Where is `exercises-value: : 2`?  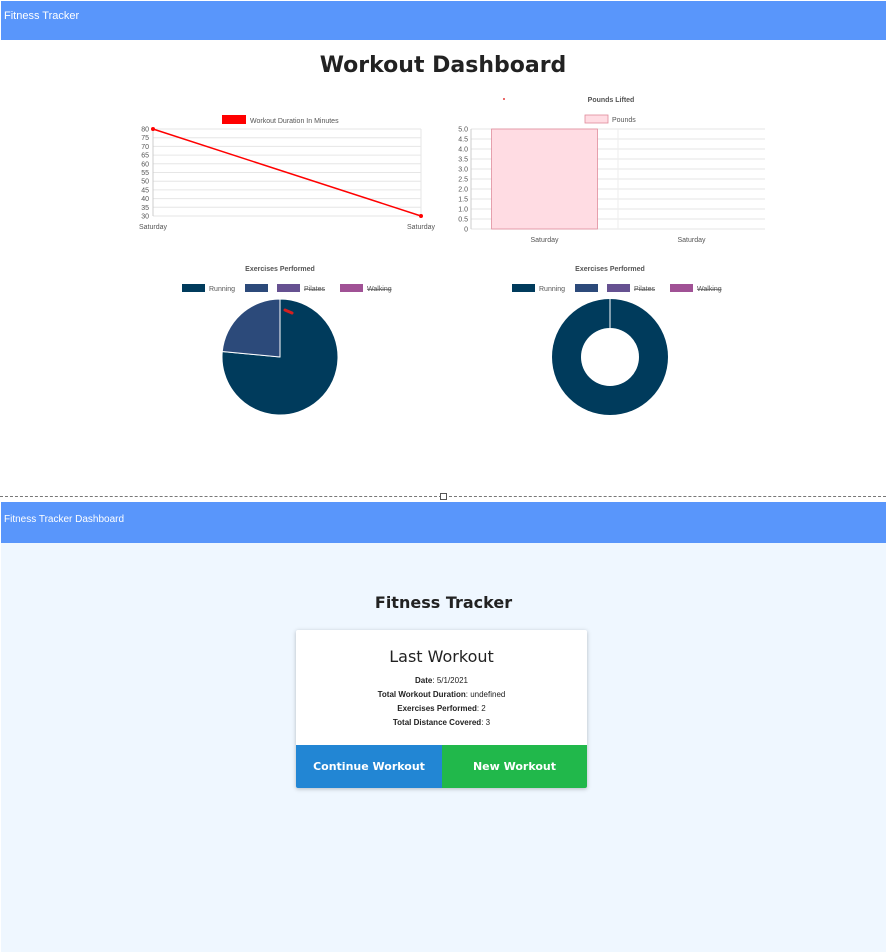
exercises-value: : 2 is located at coordinates (481, 708).